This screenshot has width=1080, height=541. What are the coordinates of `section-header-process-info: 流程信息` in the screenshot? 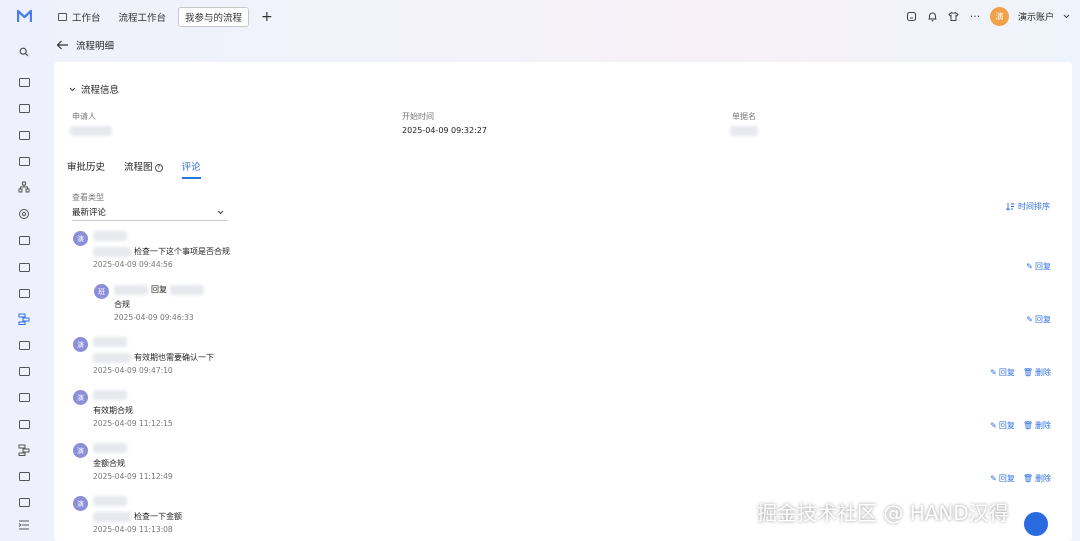 It's located at (94, 89).